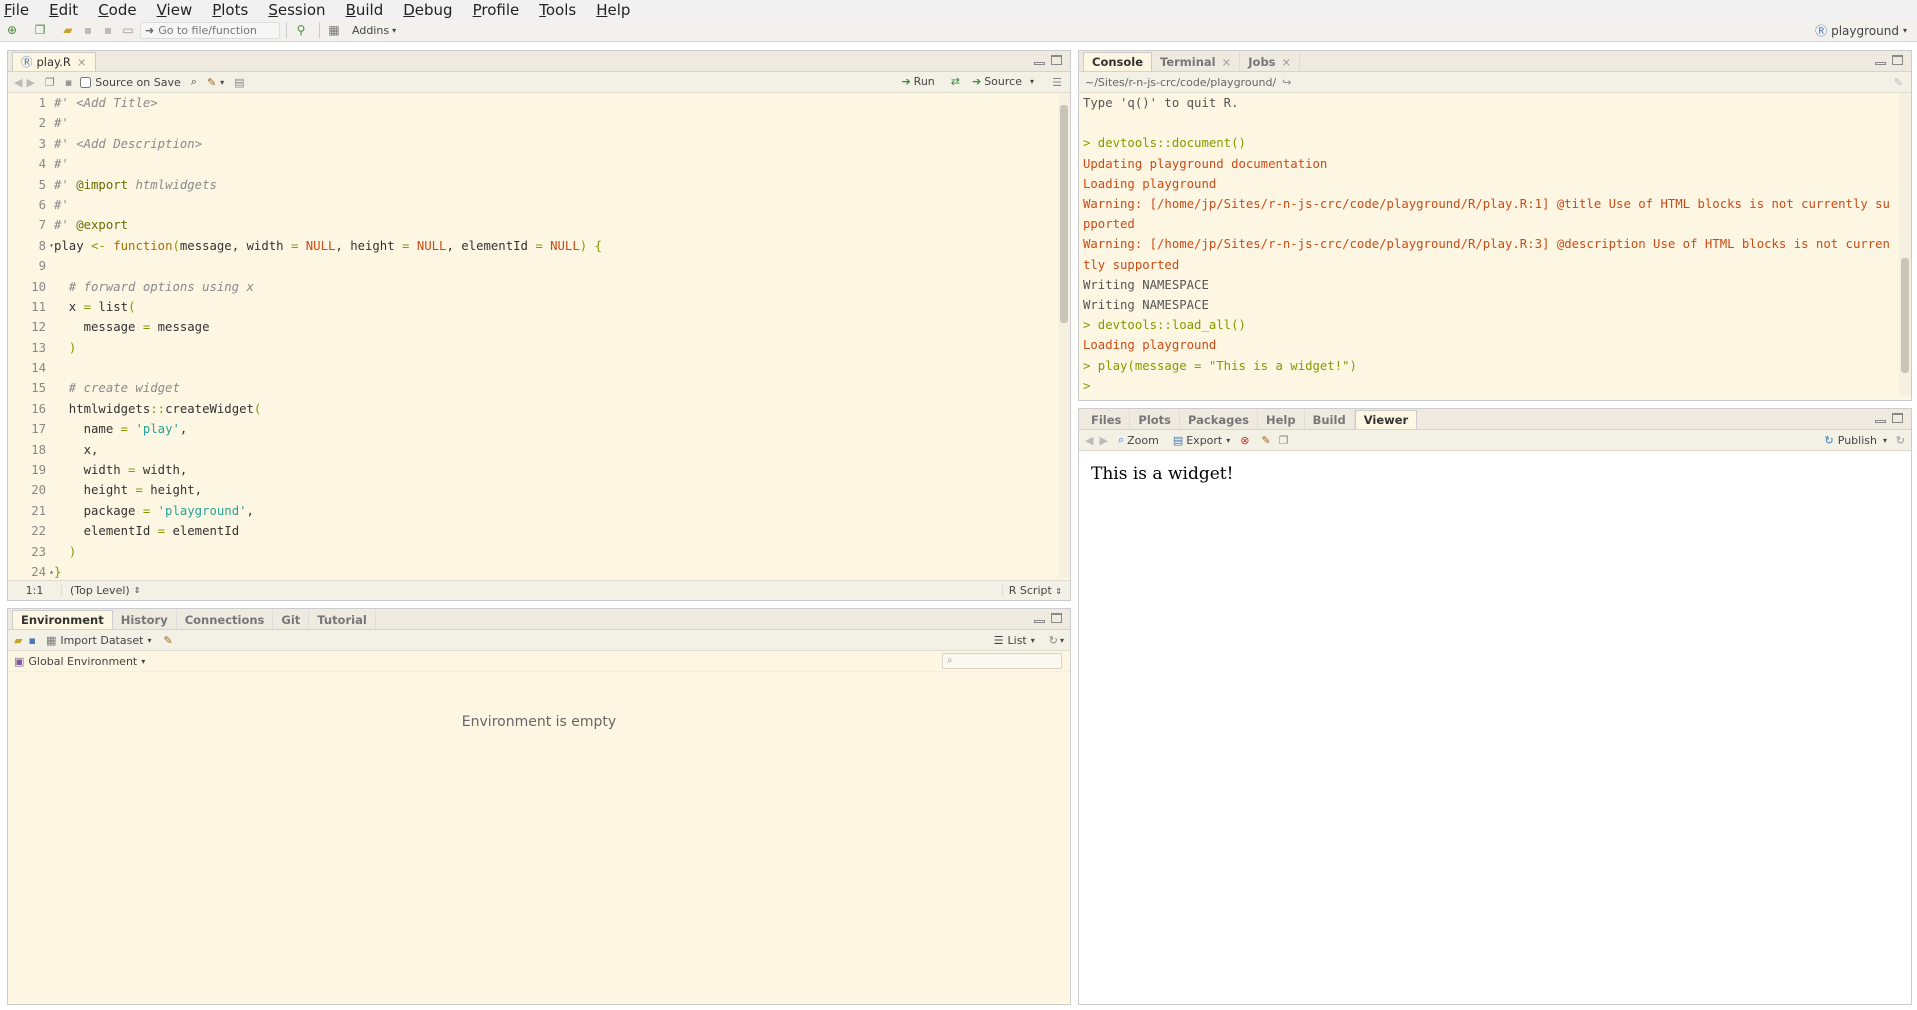  I want to click on tab-play-r: Ⓡplay.R ×, so click(54, 61).